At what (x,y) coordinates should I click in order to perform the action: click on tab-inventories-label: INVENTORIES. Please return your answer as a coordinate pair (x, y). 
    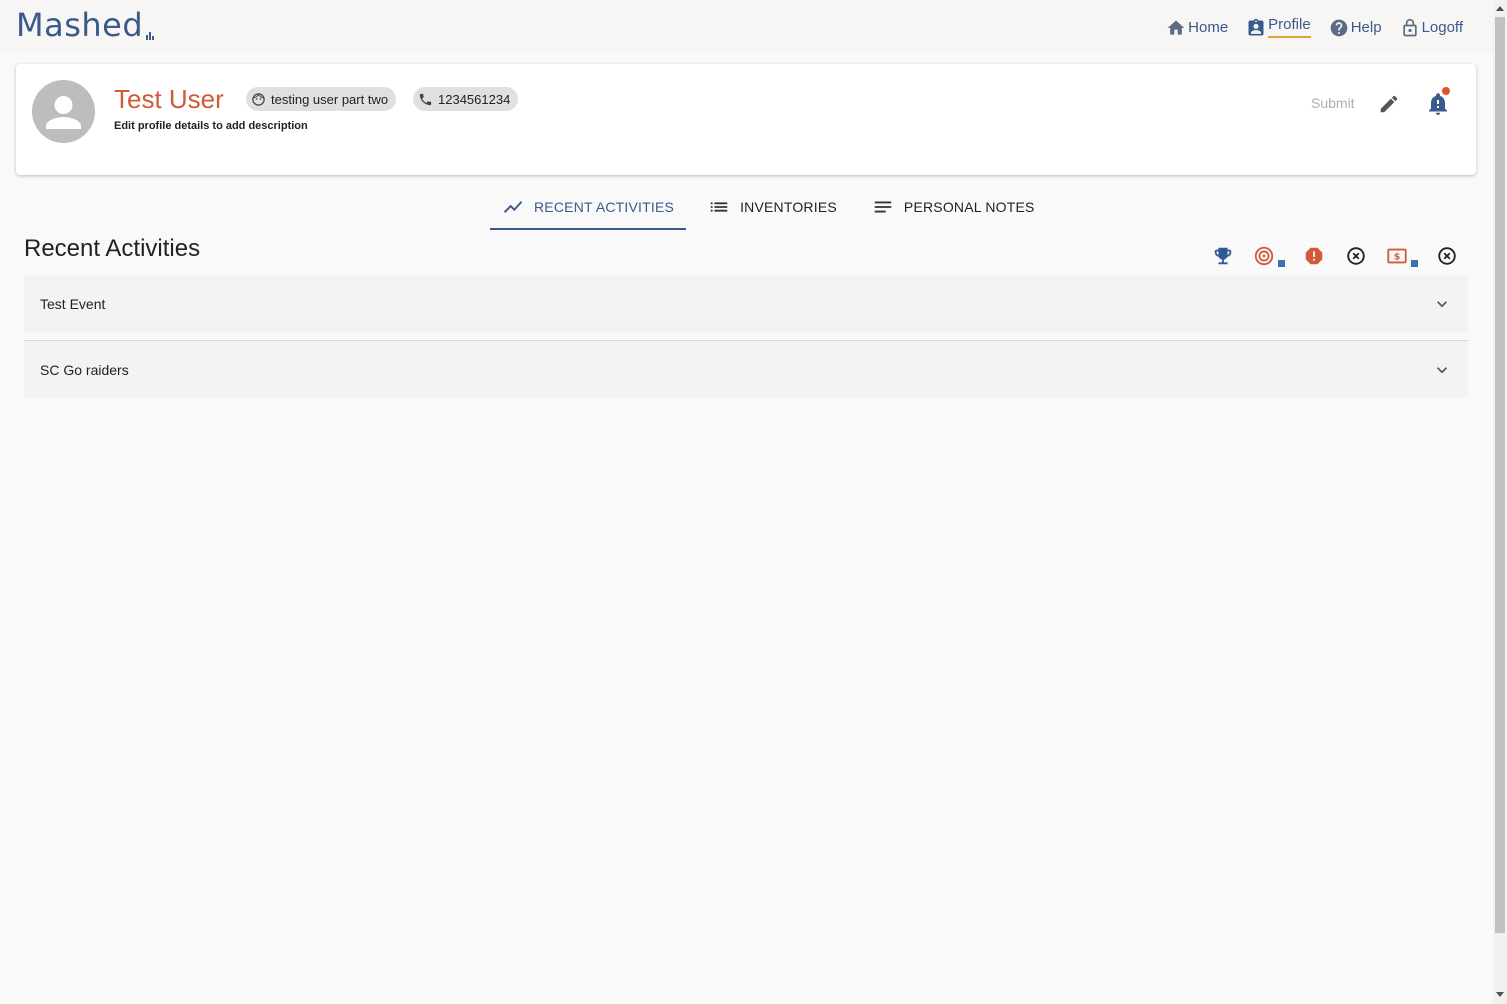
    Looking at the image, I should click on (788, 207).